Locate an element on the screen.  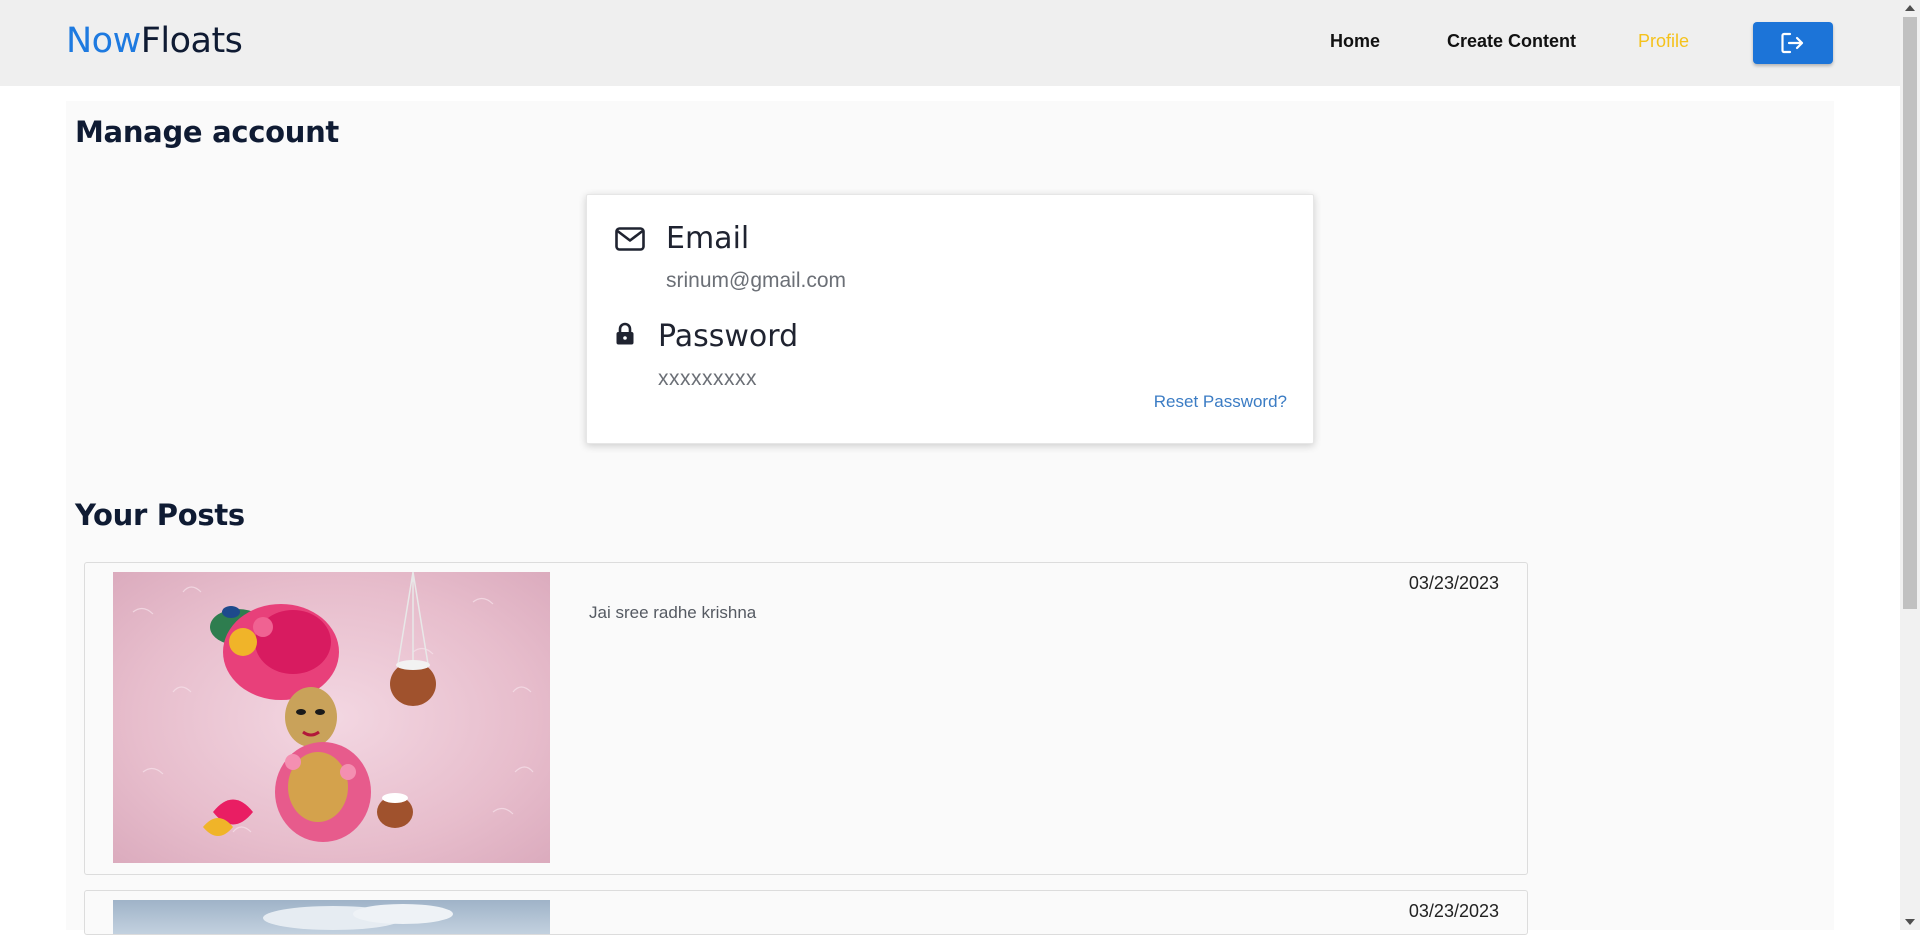
scroll-down-icon is located at coordinates (1910, 922).